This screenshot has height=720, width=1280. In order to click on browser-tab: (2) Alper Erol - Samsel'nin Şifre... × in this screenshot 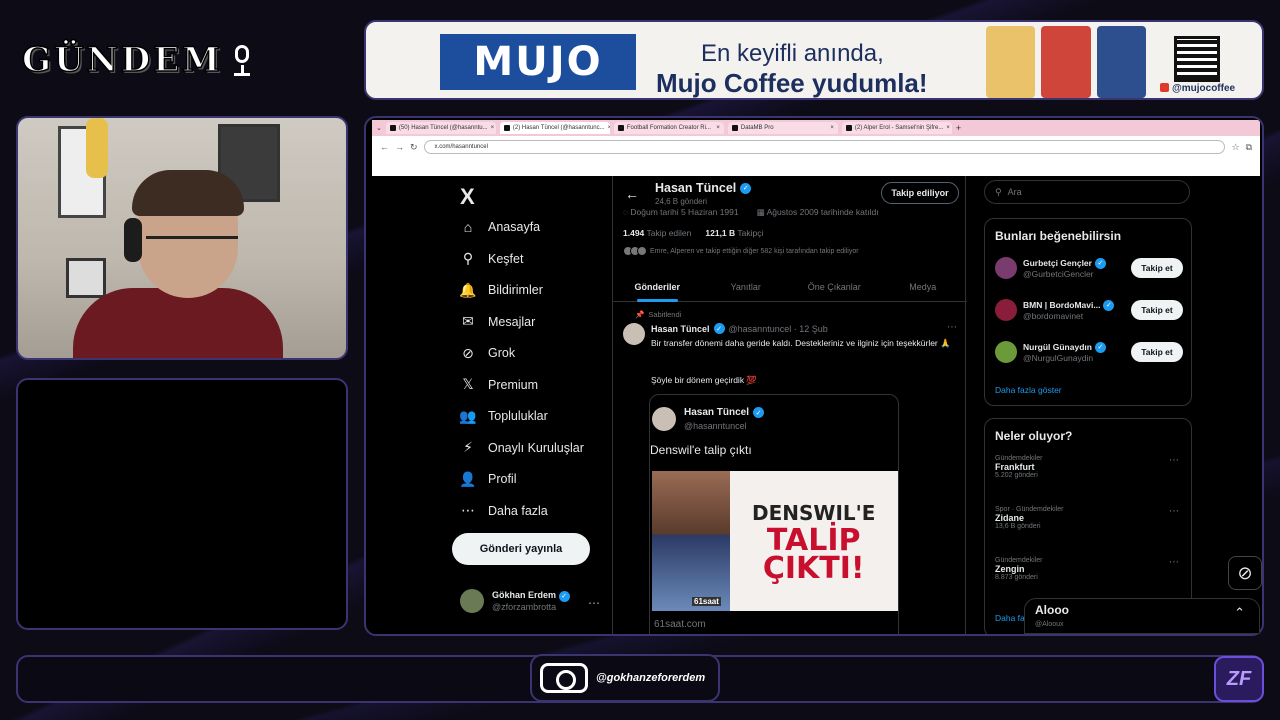, I will do `click(896, 128)`.